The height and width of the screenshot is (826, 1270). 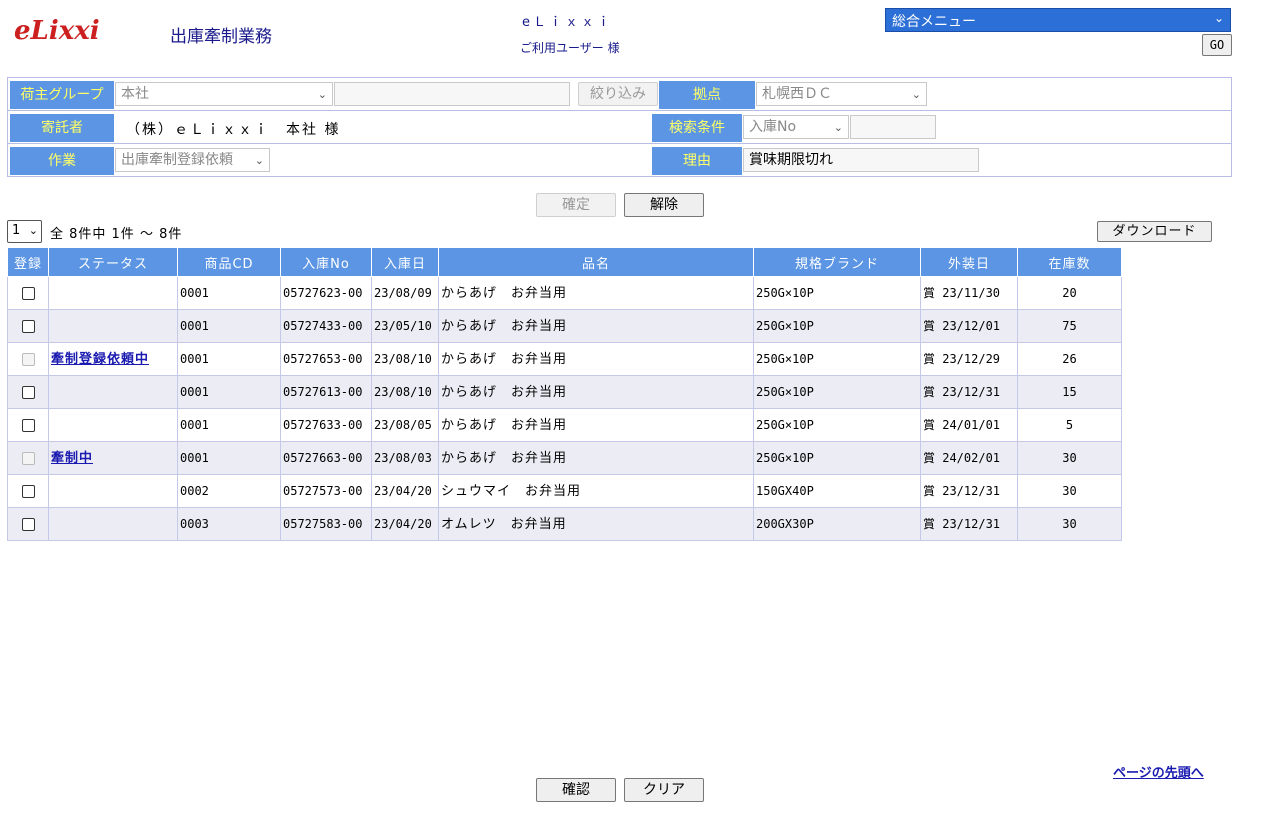 I want to click on cell-item-name: シュウマイ お弁当用, so click(x=596, y=491).